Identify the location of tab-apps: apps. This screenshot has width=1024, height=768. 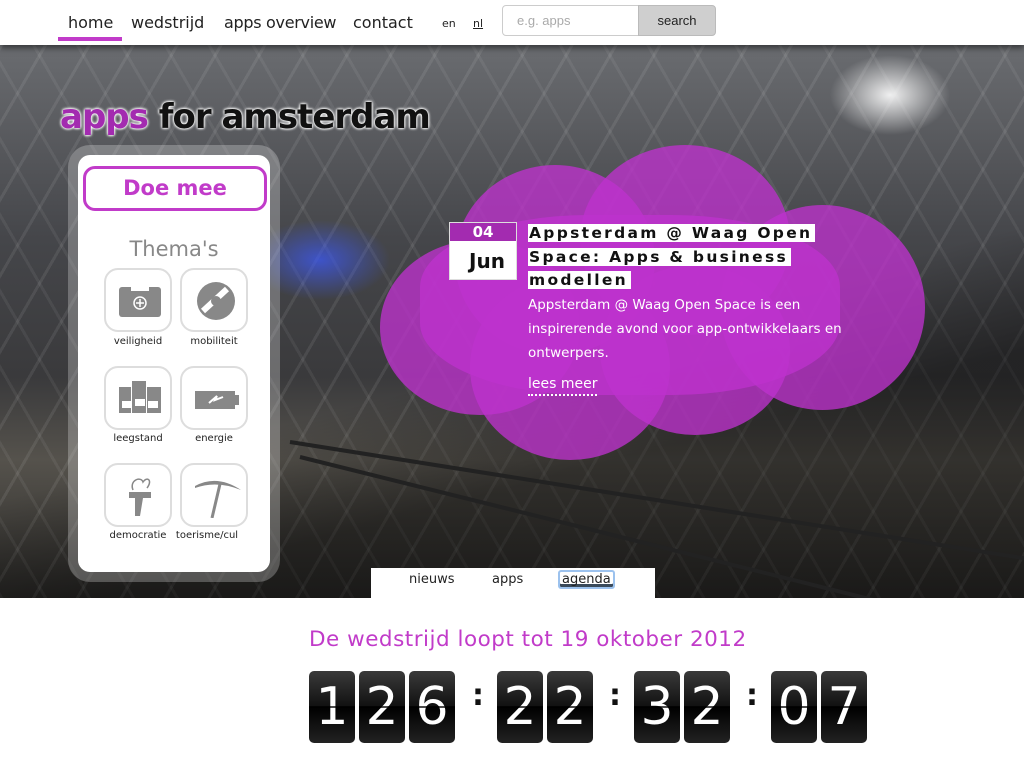
(507, 579).